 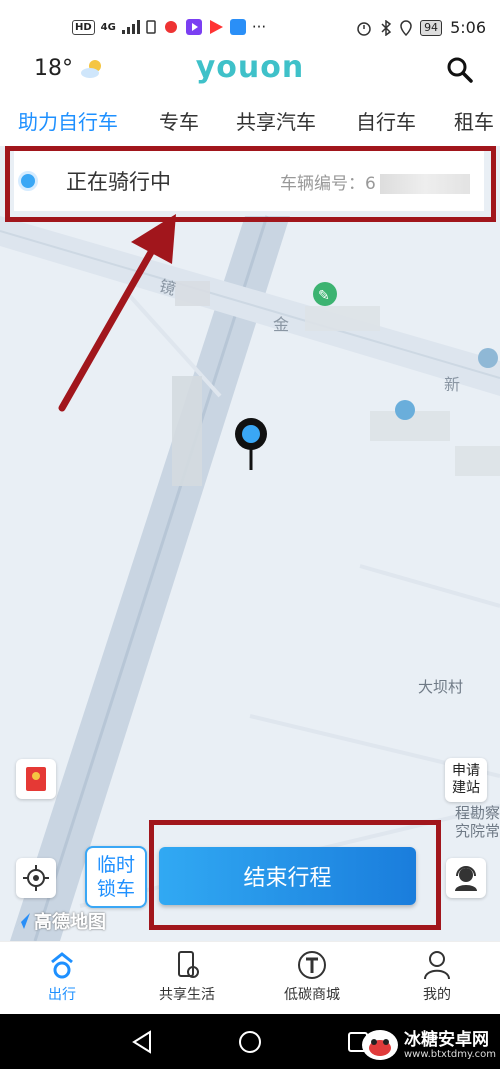 What do you see at coordinates (187, 995) in the screenshot?
I see `nav-shared-life-label: 共享生活` at bounding box center [187, 995].